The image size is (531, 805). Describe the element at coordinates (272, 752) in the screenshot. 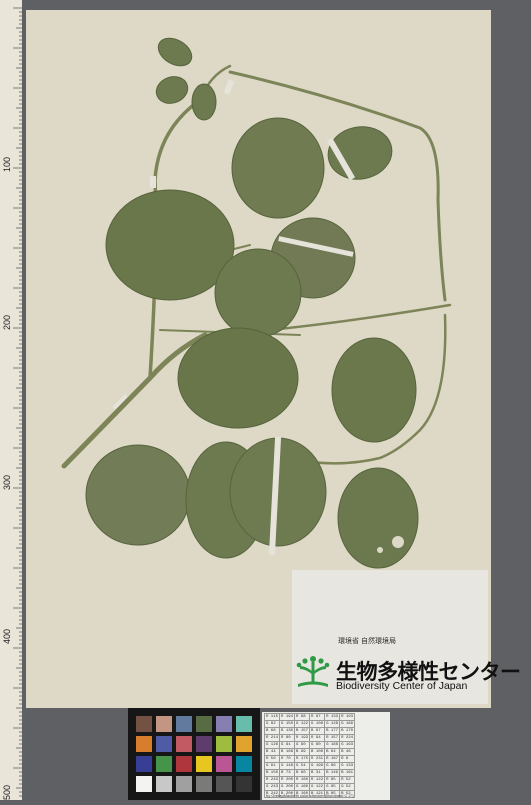

I see `color-value-cell: B 44` at that location.